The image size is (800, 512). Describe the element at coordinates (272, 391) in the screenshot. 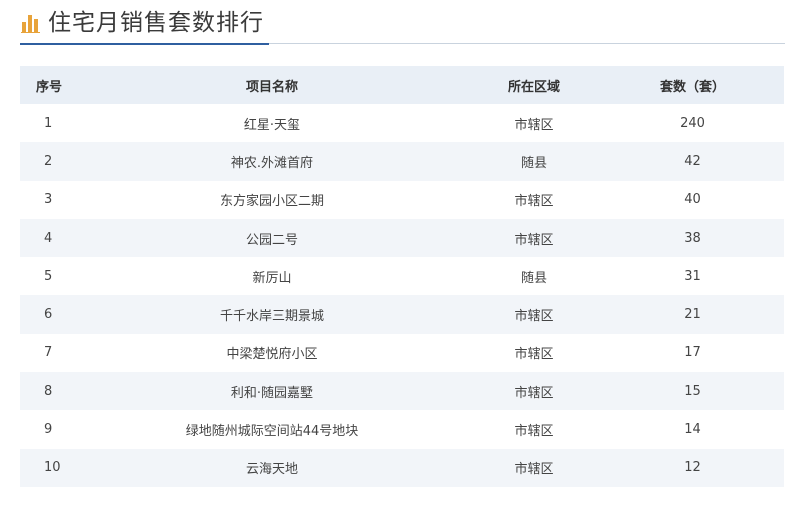

I see `project-cell: 利和·随园嘉墅` at that location.